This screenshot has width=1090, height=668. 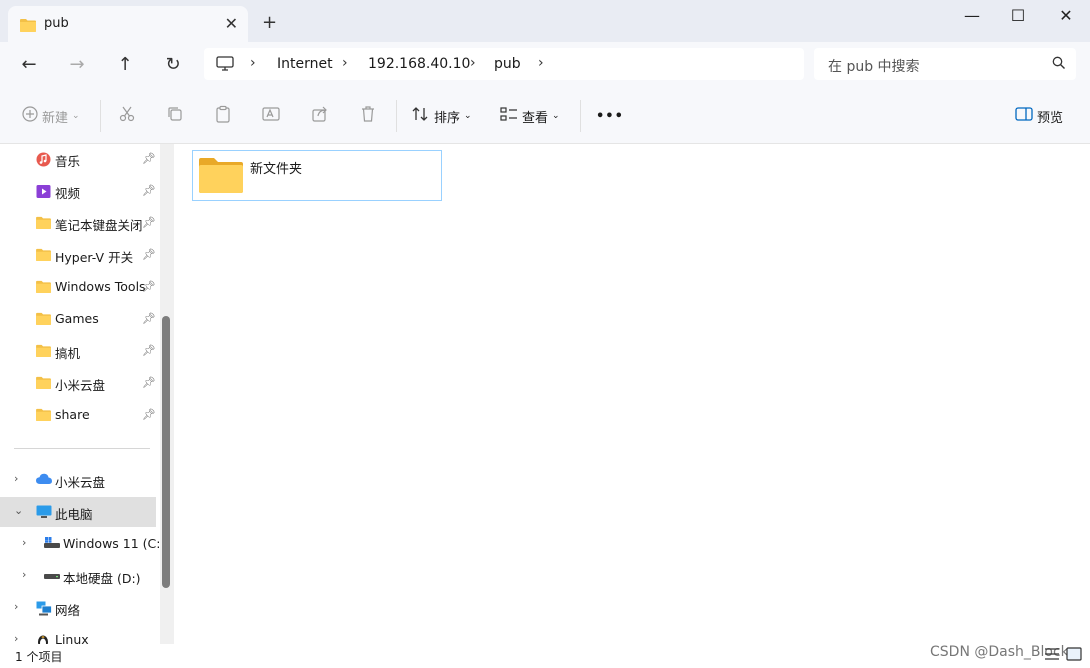 I want to click on sidebar-item-label: Games, so click(x=77, y=318).